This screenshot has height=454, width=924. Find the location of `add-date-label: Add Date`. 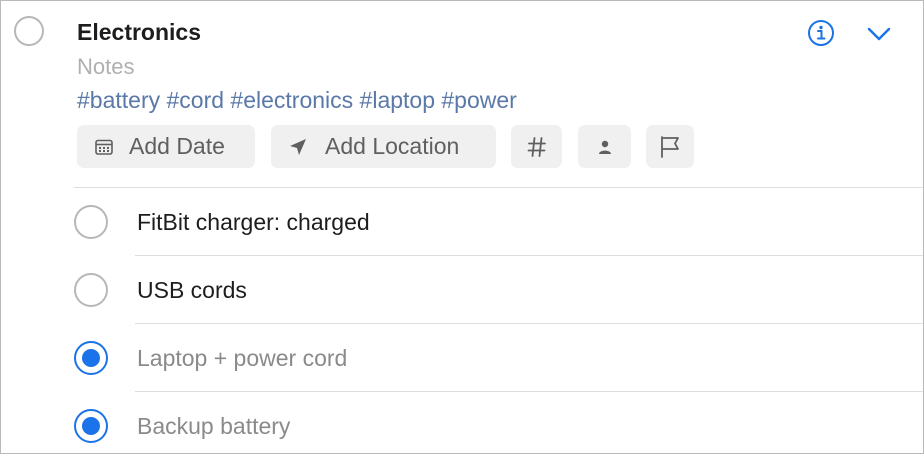

add-date-label: Add Date is located at coordinates (177, 146).